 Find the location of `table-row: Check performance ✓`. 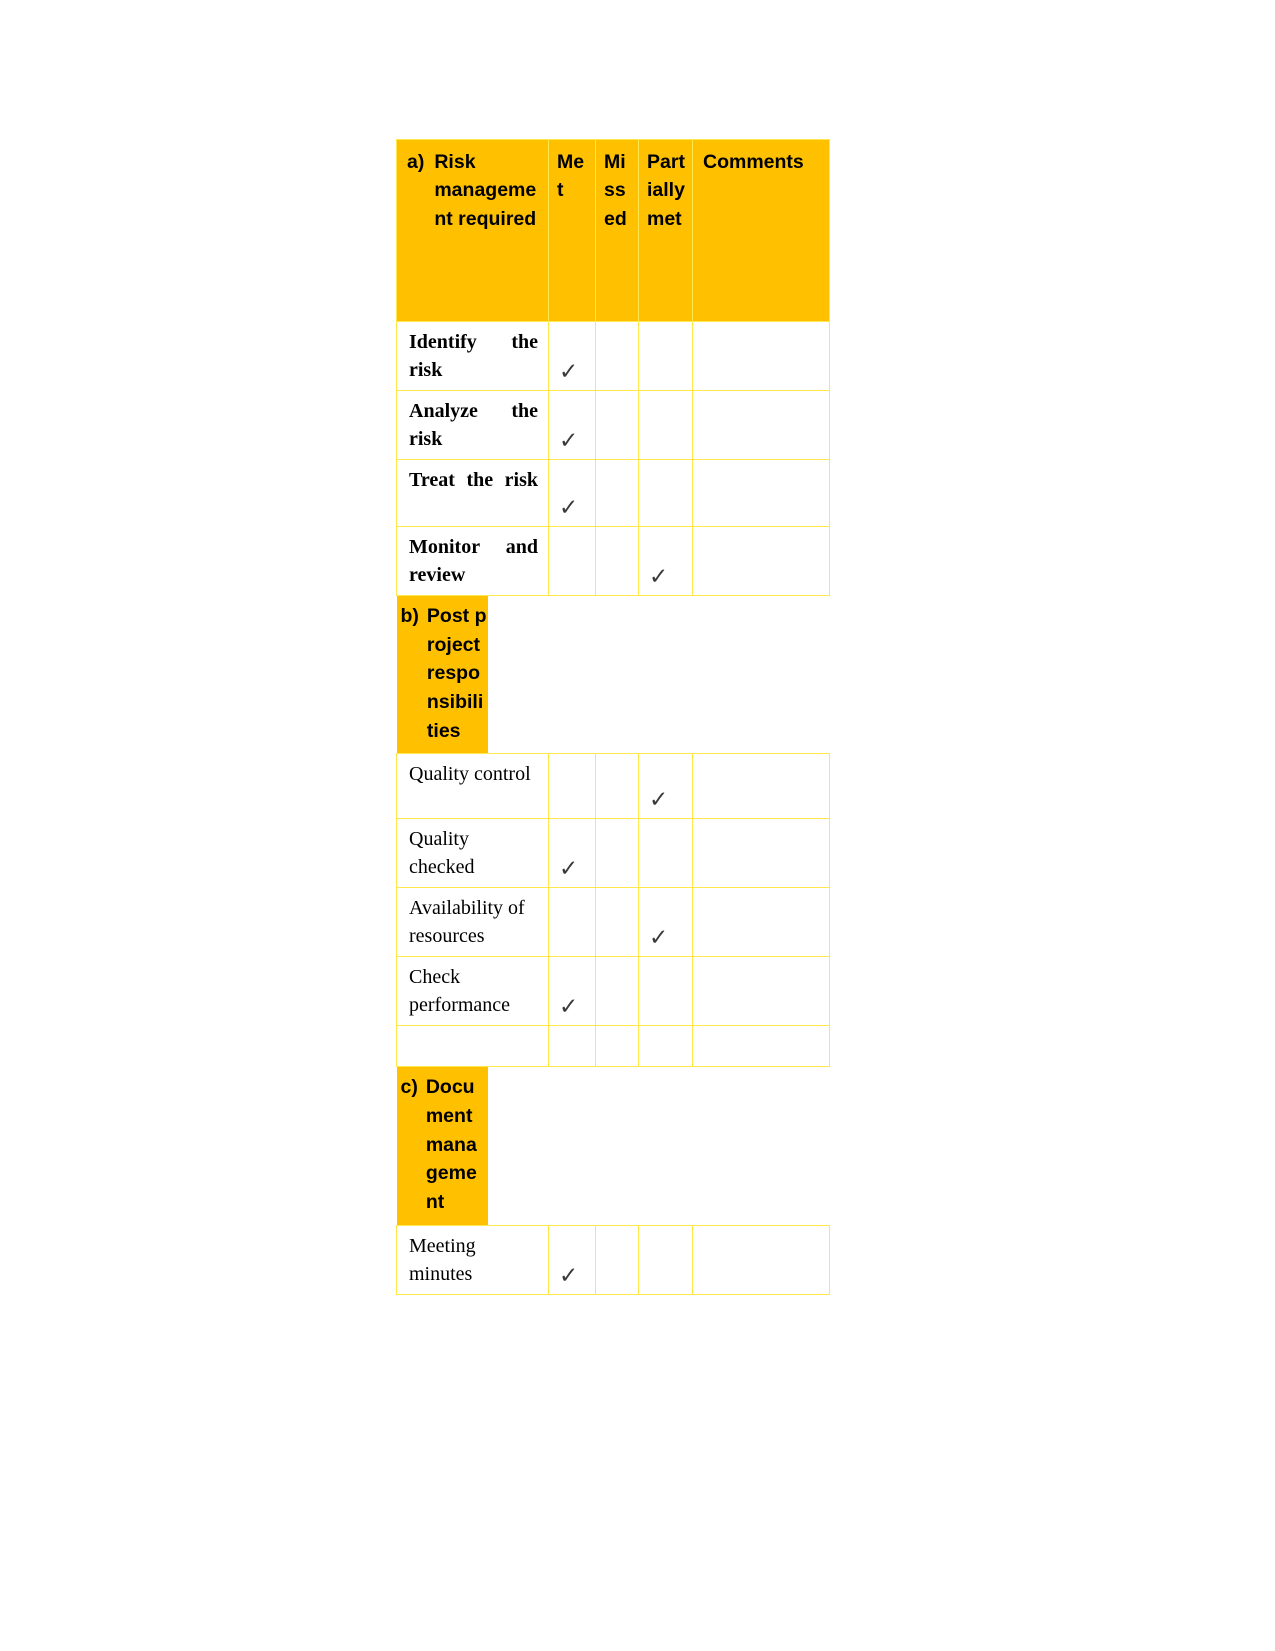

table-row: Check performance ✓ is located at coordinates (613, 991).